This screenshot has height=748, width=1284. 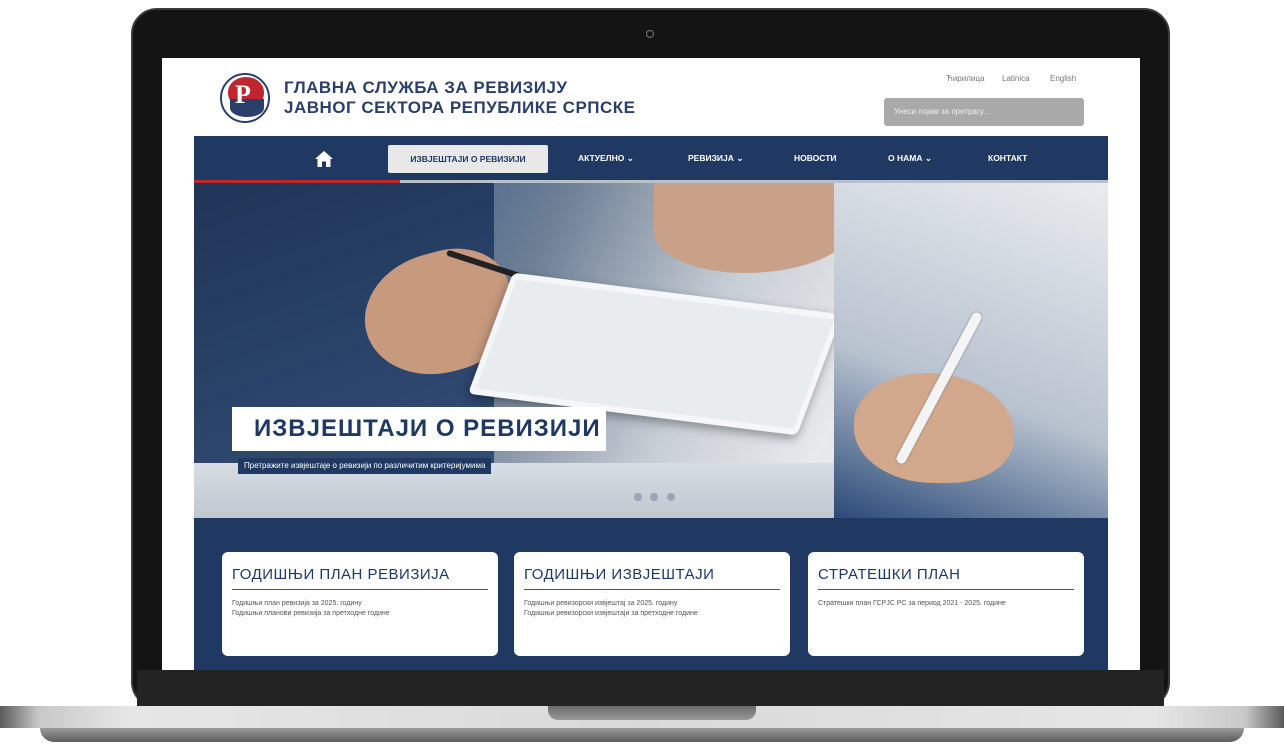 I want to click on site-logo: Р, so click(x=245, y=98).